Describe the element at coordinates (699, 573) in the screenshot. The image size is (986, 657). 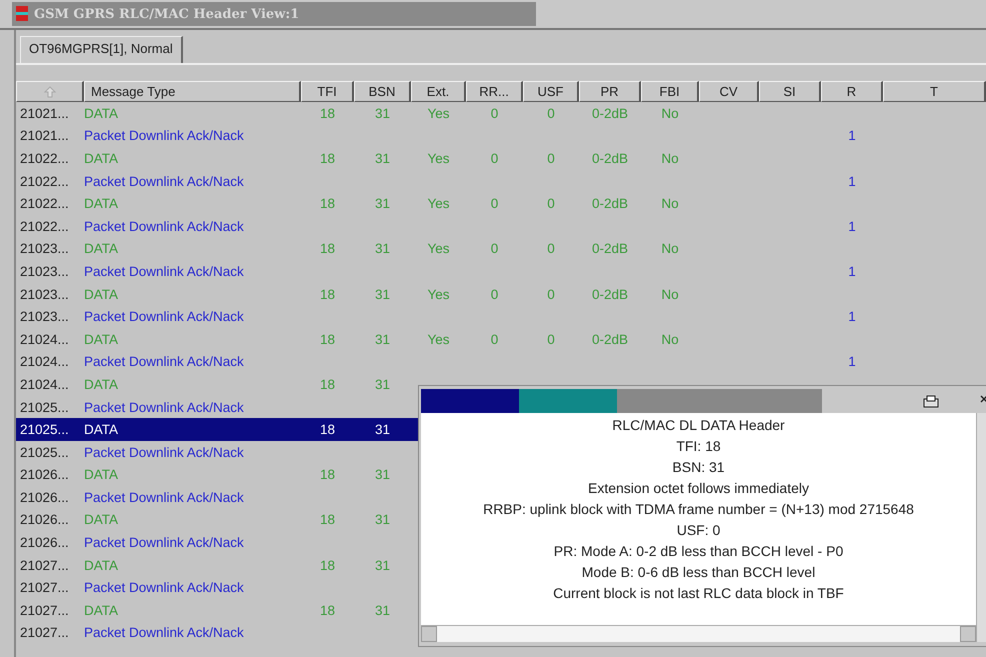
I see `detail-line: Mode B: 0-6 dB less than BCCH level` at that location.